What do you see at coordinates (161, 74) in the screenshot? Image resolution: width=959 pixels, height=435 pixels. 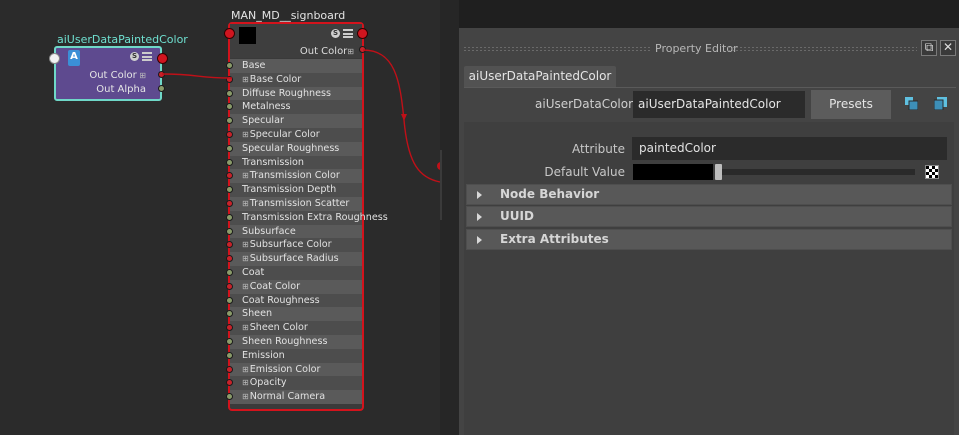 I see `out-color-port` at bounding box center [161, 74].